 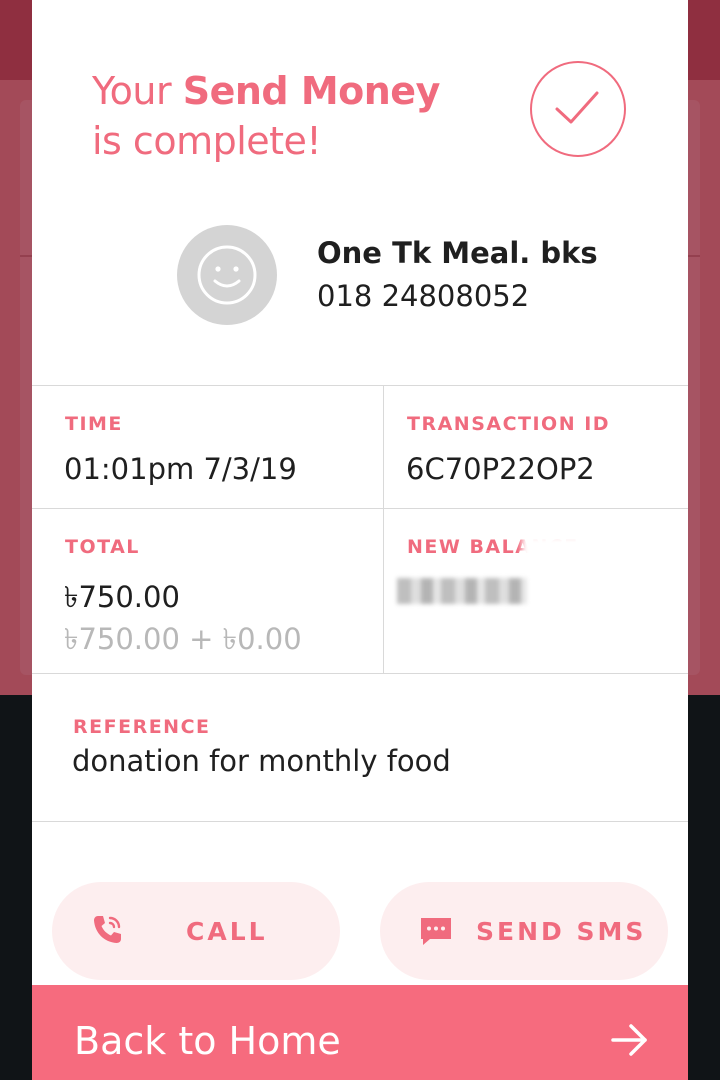 I want to click on blur-overlay, so click(x=557, y=548).